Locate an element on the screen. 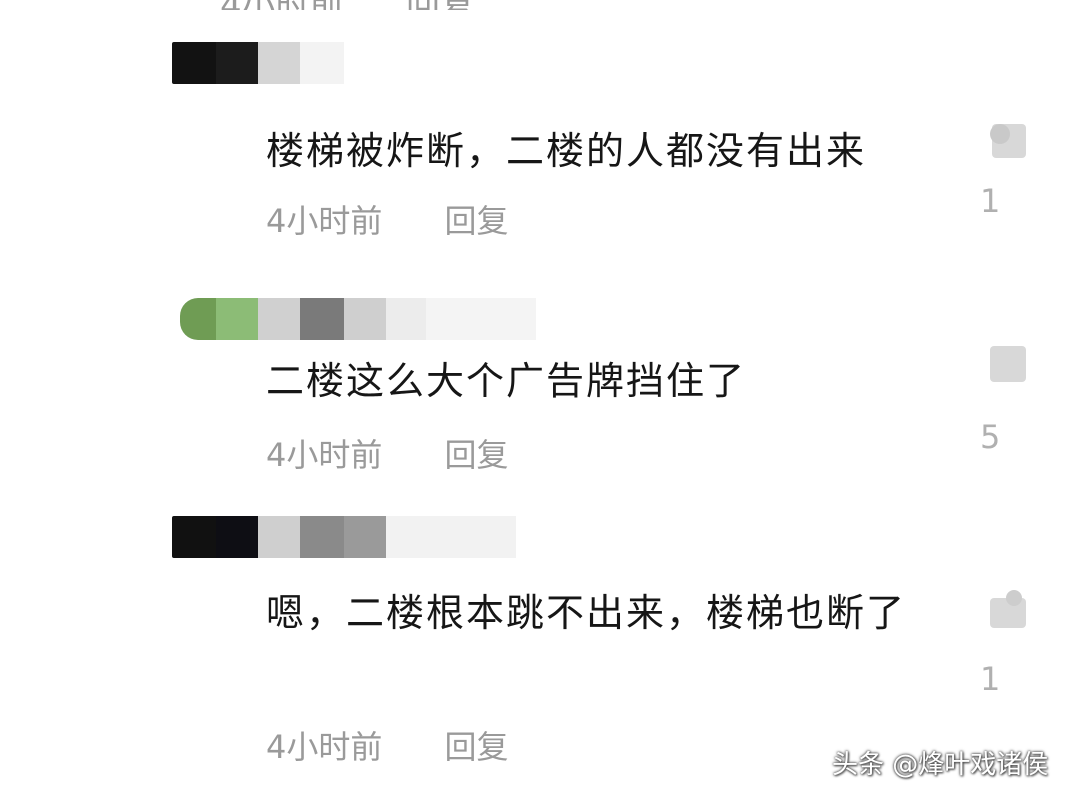 The image size is (1080, 796). comment-text: 嗯，二楼根本跳不出来，楼梯也断了 is located at coordinates (586, 613).